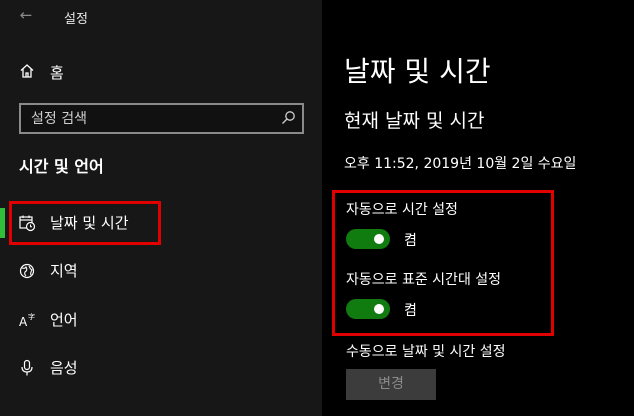 The image size is (634, 416). I want to click on back-arrow-icon: ←, so click(26, 15).